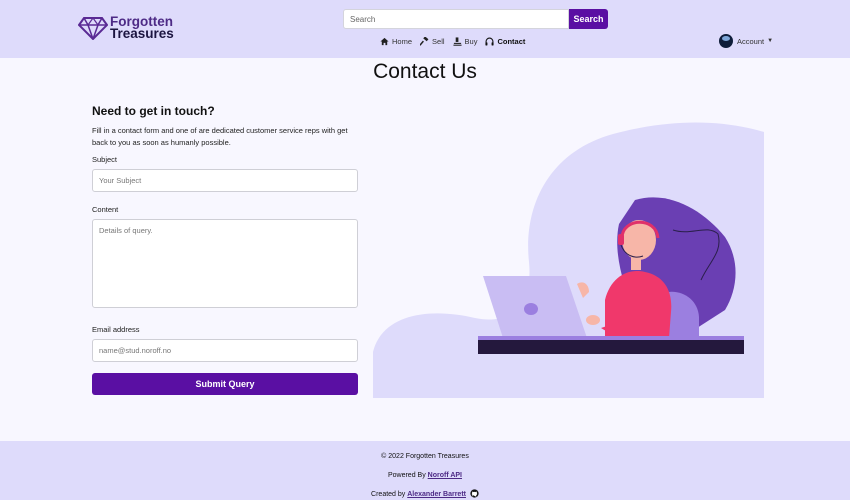 This screenshot has height=500, width=850. I want to click on illustration-desk, so click(611, 347).